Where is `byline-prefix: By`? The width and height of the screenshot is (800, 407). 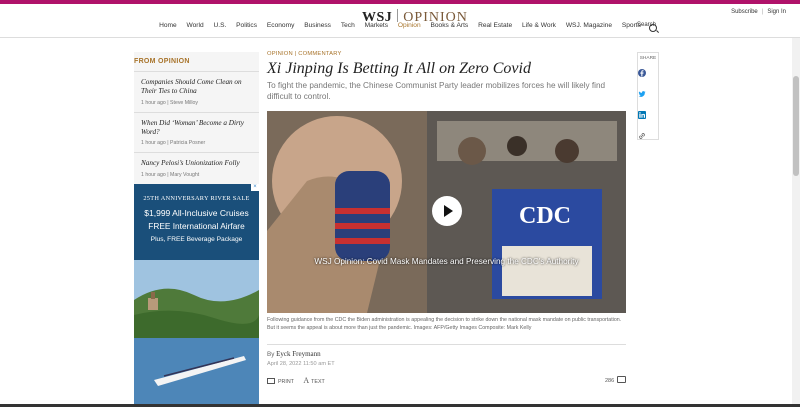
byline-prefix: By is located at coordinates (271, 354).